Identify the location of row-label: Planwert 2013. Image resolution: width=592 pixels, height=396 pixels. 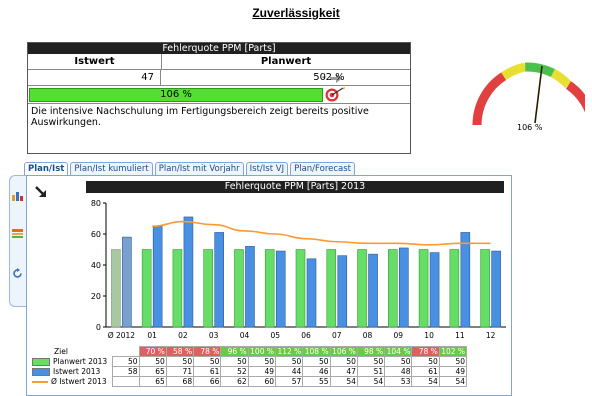
(71, 362).